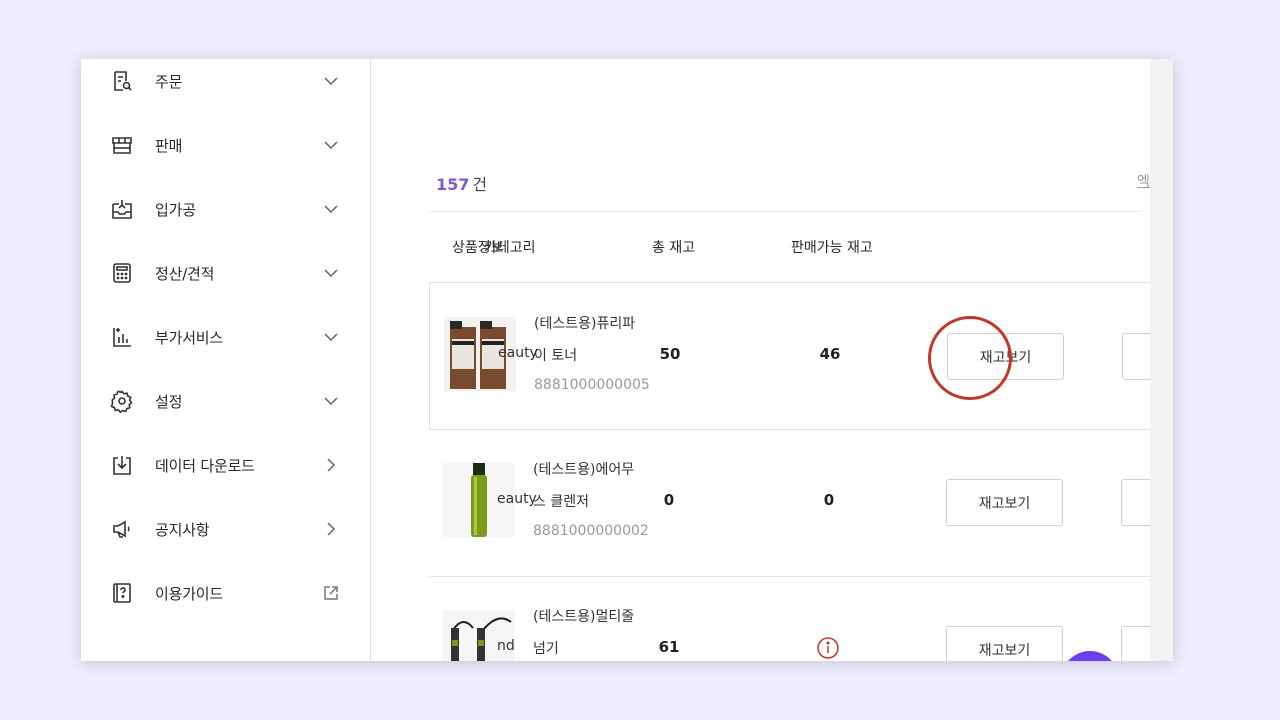  Describe the element at coordinates (561, 502) in the screenshot. I see `product-name-continued: 스 클렌저` at that location.